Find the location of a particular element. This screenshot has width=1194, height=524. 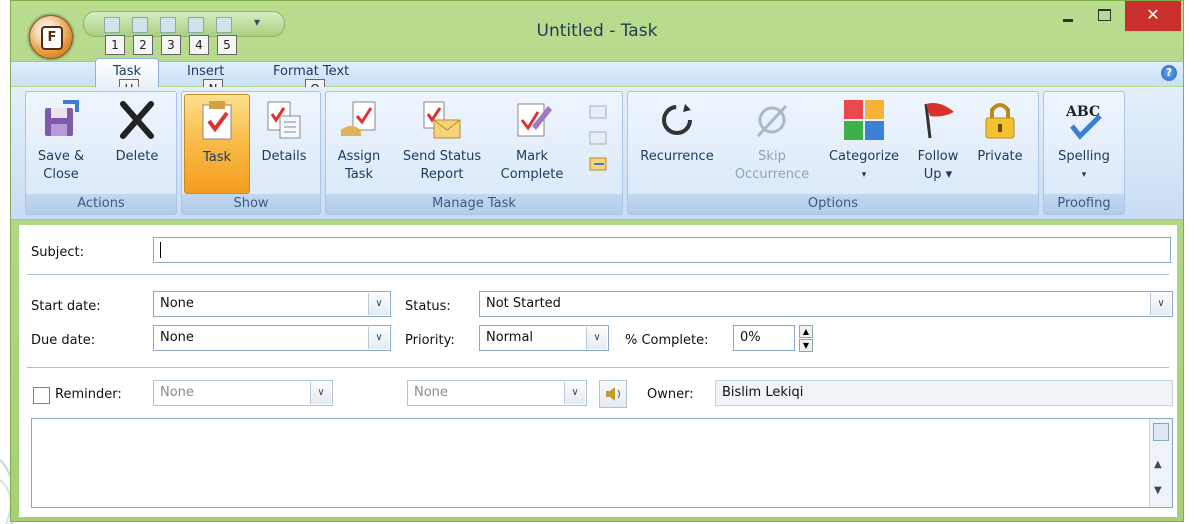

percent-complete-spinner: ▲ ▼ is located at coordinates (806, 338).